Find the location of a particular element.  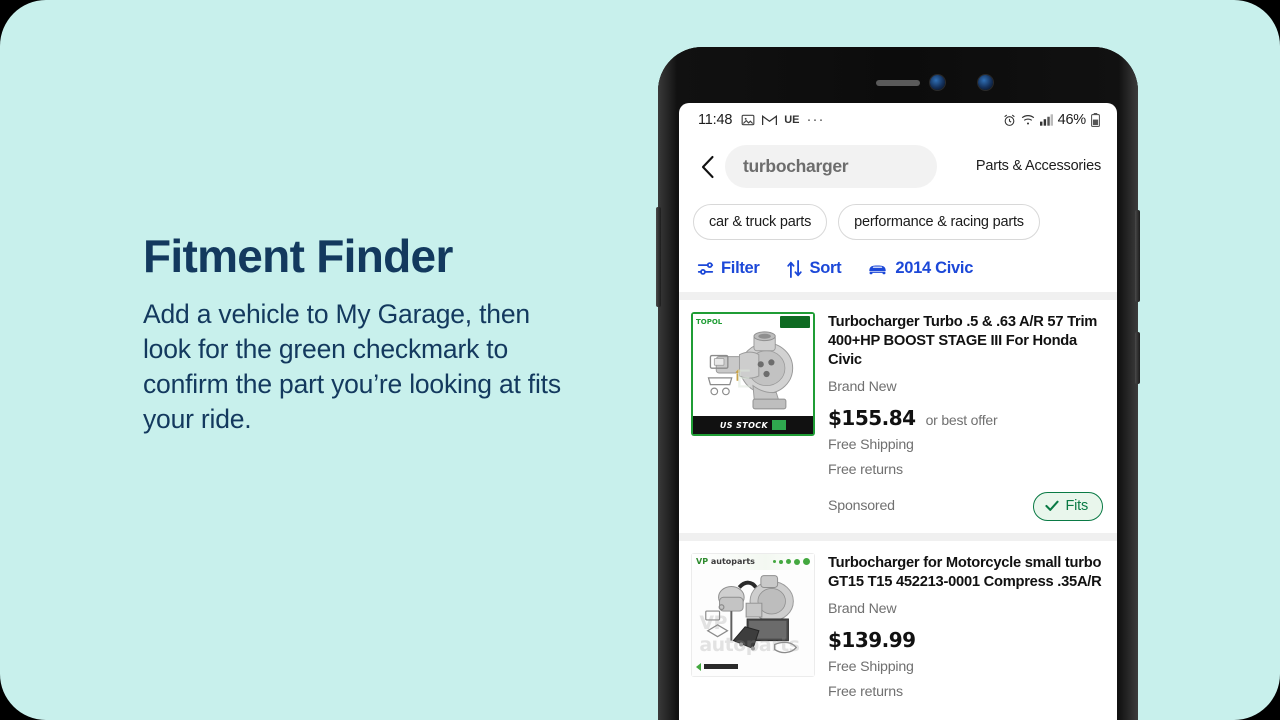

listing-1-price: $155.84 is located at coordinates (872, 417).